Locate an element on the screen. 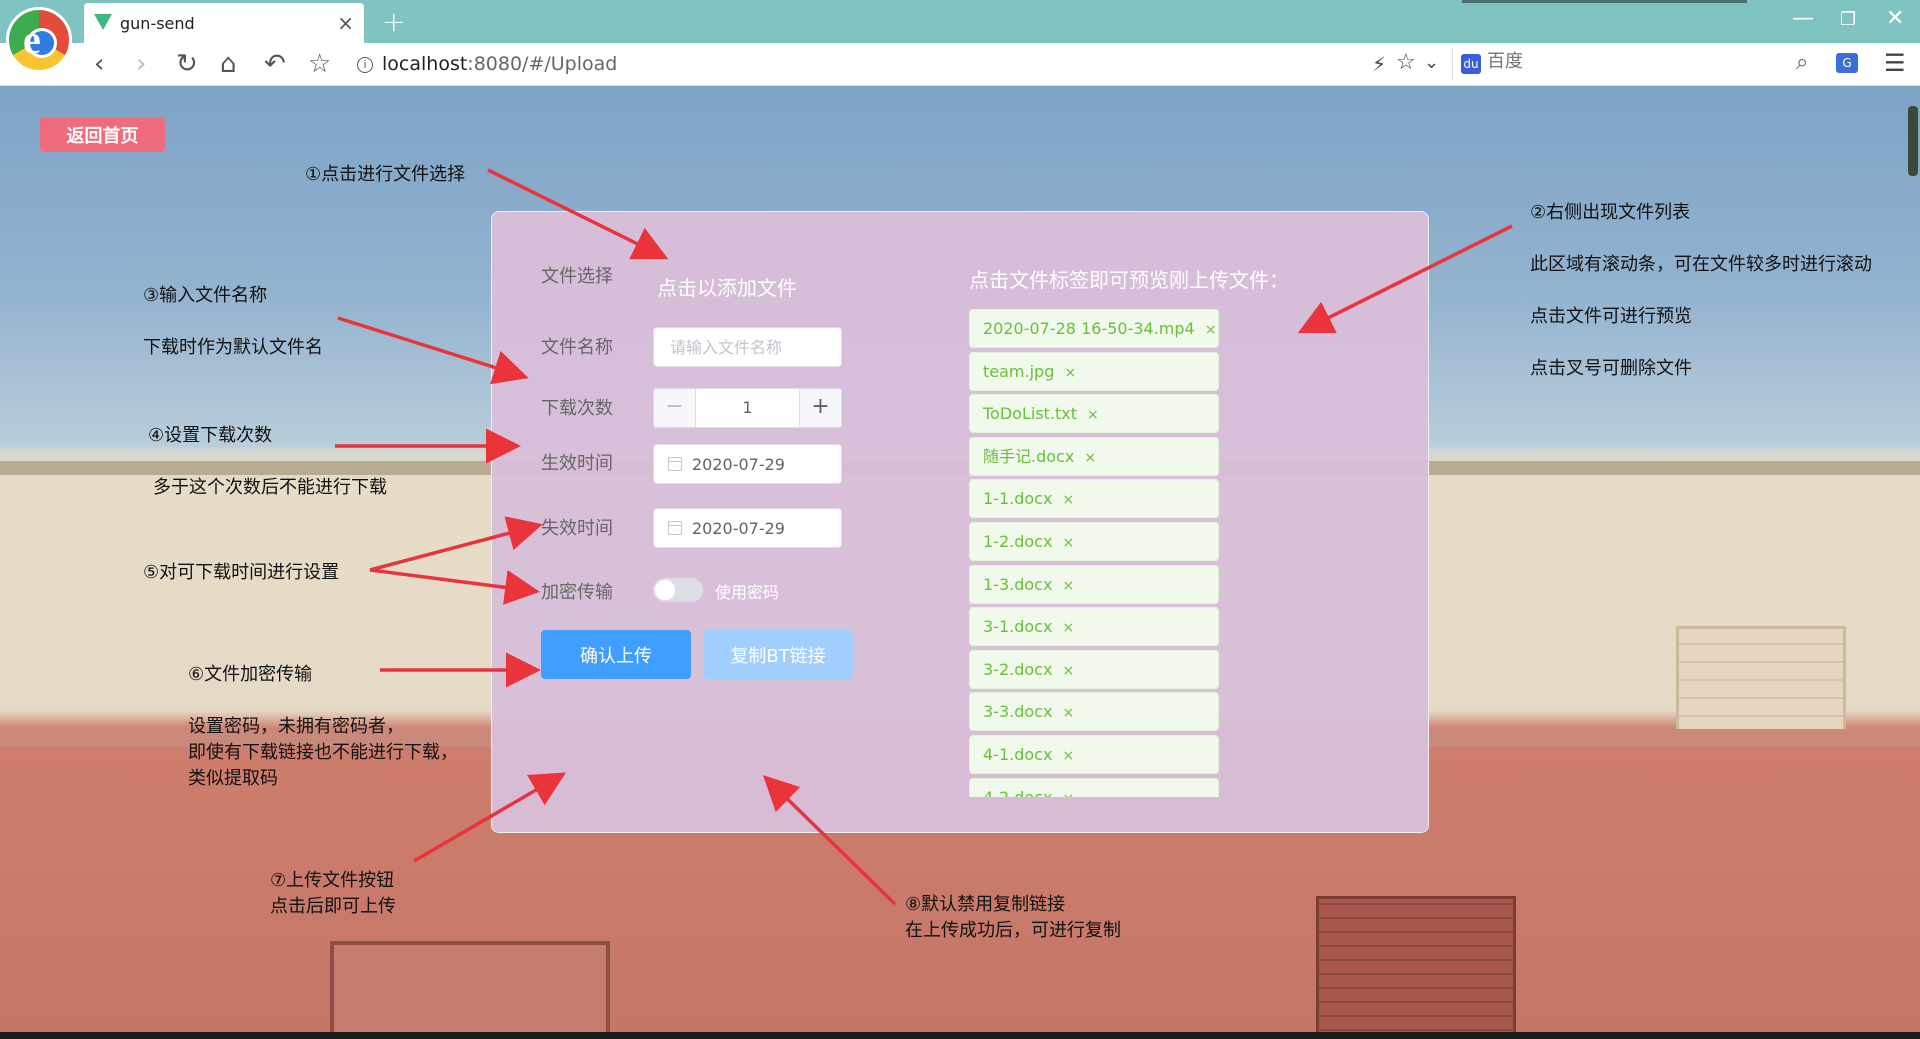  toggle-knob is located at coordinates (665, 590).